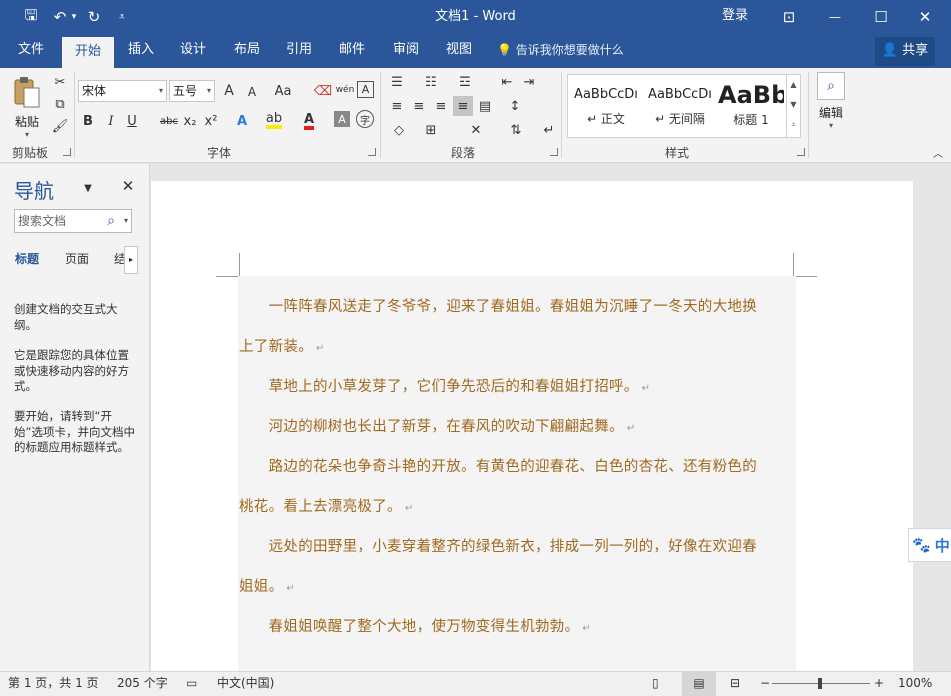  Describe the element at coordinates (441, 106) in the screenshot. I see `align-right-icon: ≡` at that location.